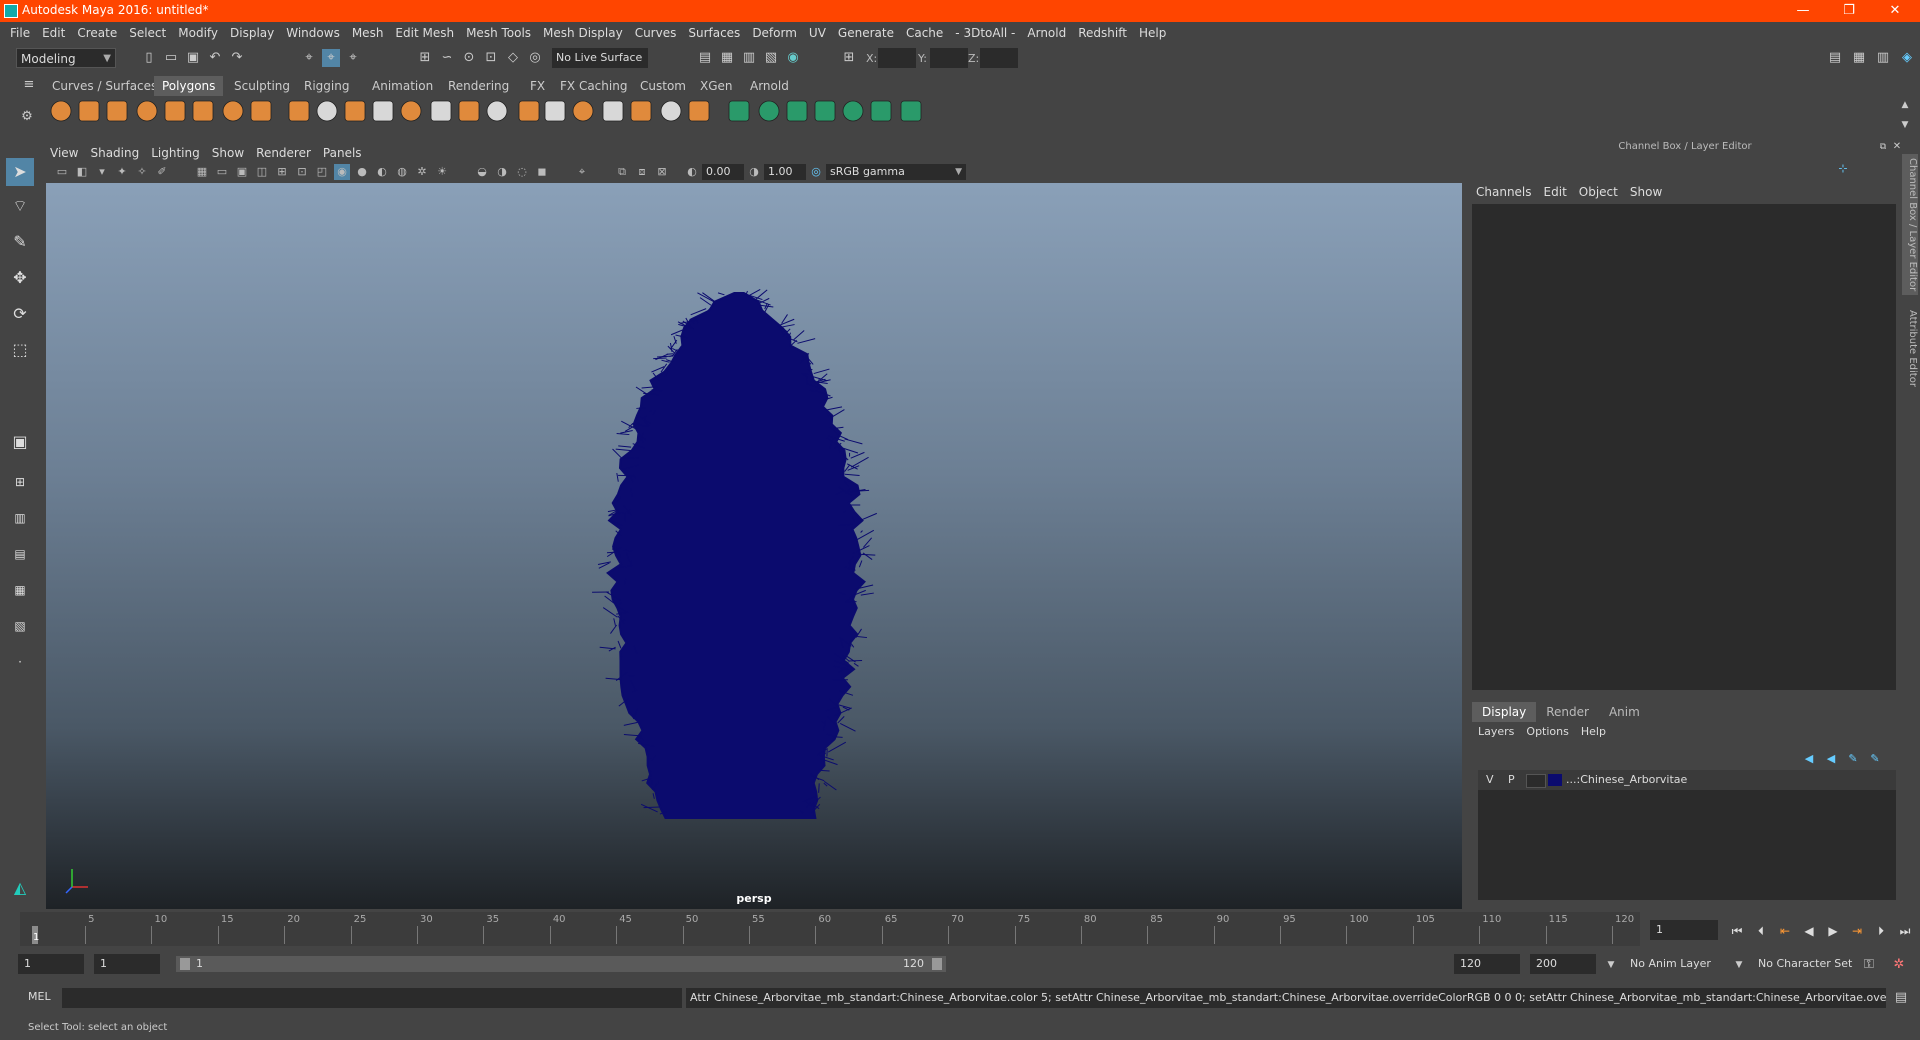  I want to click on menu-arnold: Arnold, so click(1046, 33).